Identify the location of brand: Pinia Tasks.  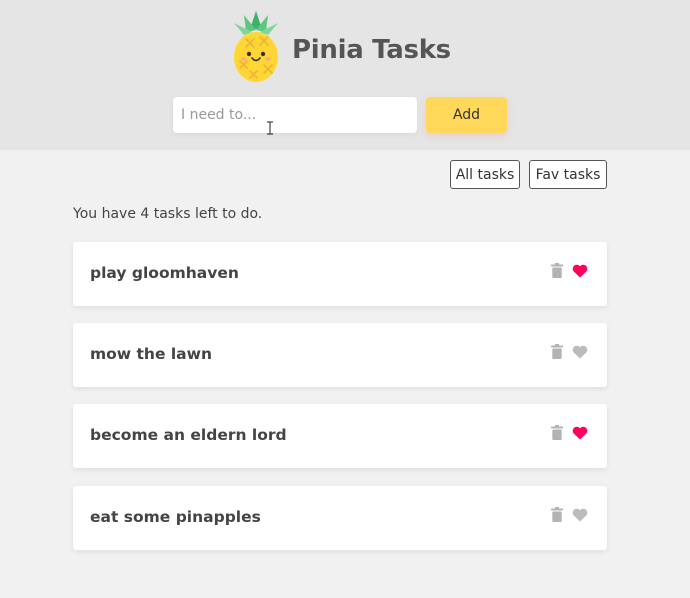
(345, 45).